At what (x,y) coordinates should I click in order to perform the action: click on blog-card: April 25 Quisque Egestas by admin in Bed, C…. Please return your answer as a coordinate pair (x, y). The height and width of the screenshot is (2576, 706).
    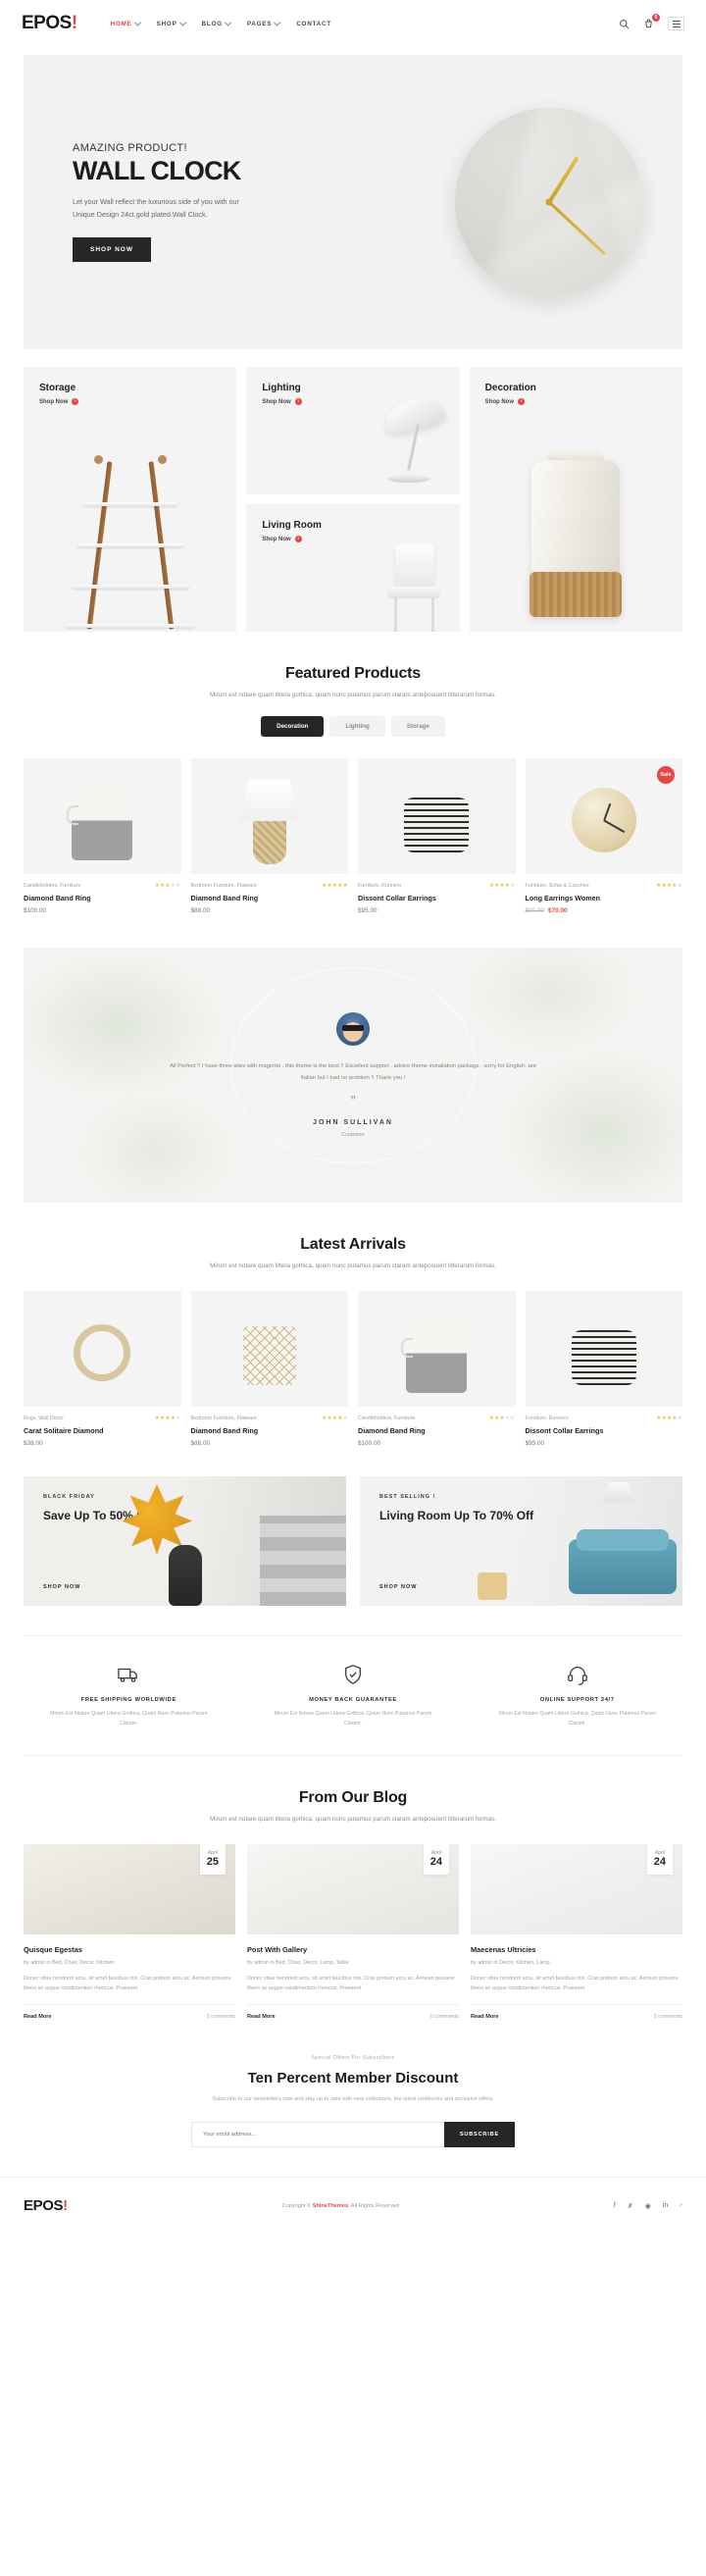
    Looking at the image, I should click on (129, 1932).